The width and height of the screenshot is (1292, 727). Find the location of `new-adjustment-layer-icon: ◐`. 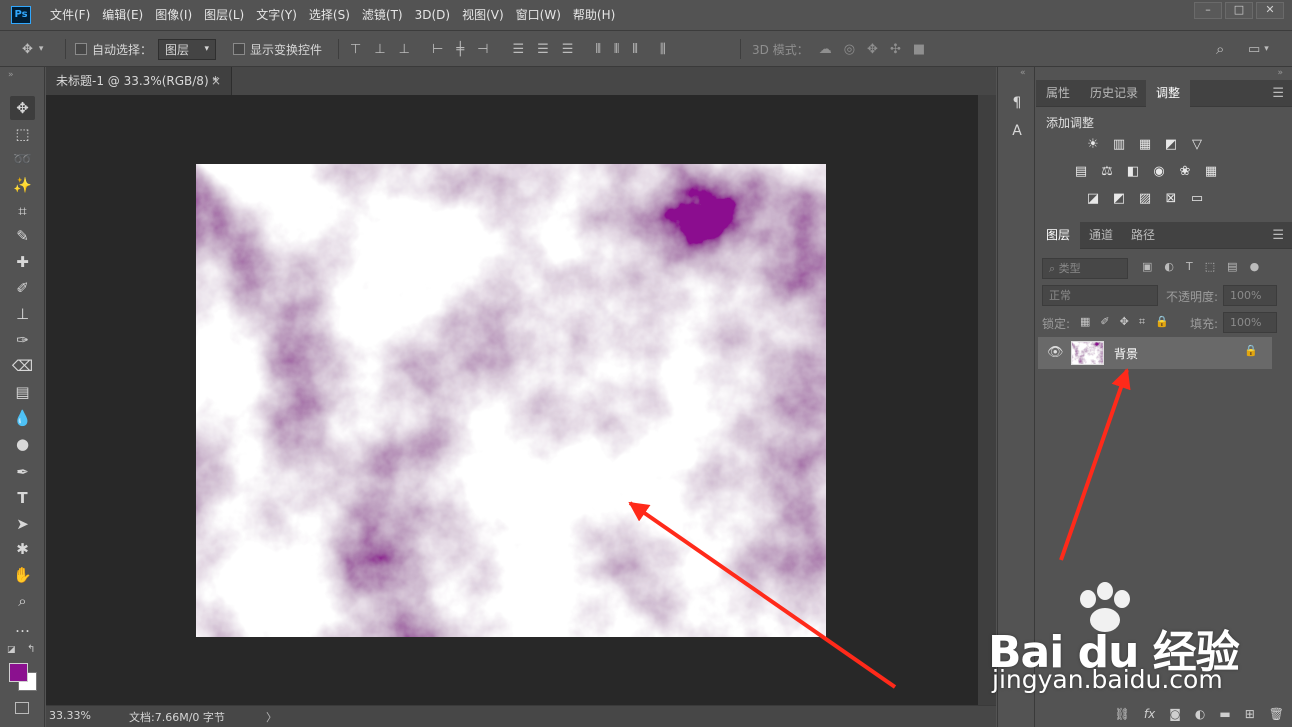

new-adjustment-layer-icon: ◐ is located at coordinates (1200, 714).